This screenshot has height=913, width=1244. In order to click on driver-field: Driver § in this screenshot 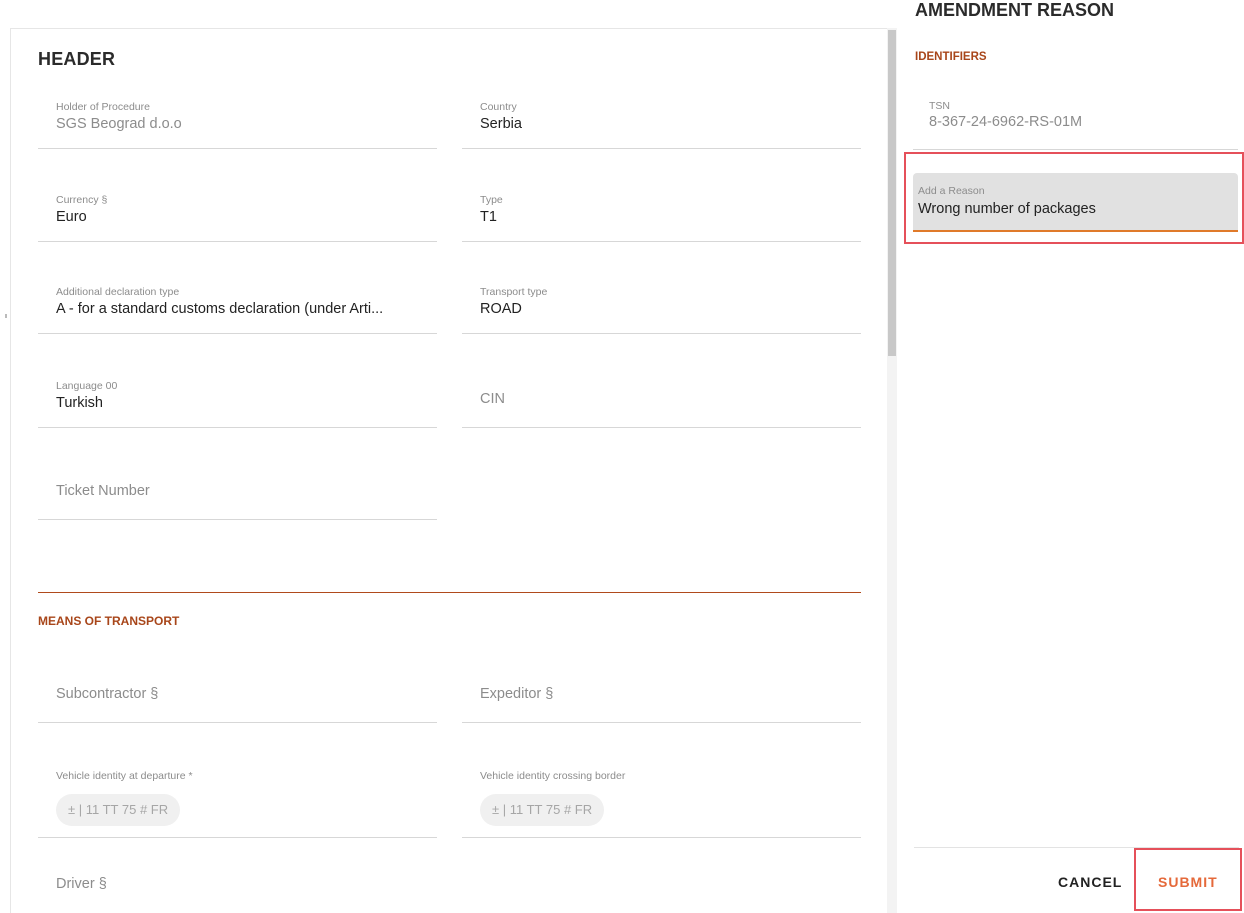, I will do `click(237, 884)`.